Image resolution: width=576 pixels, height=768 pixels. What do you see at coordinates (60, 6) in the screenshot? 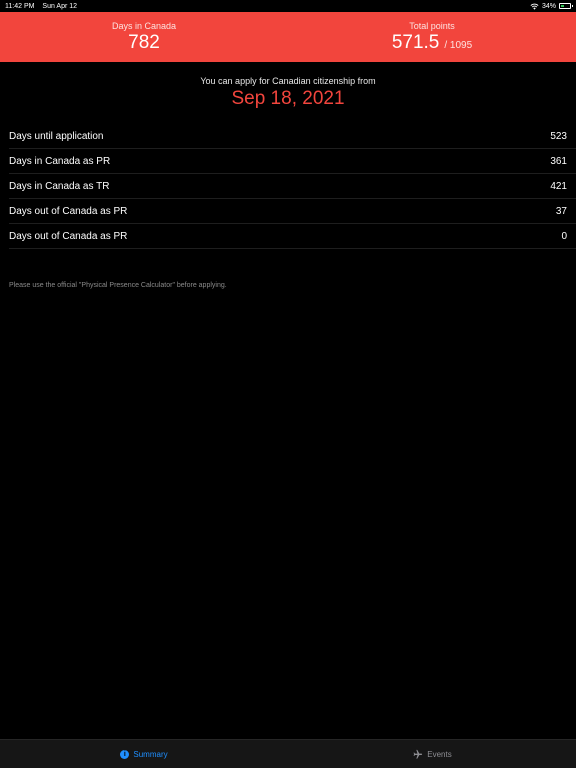
I see `status-date: Sun Apr 12` at bounding box center [60, 6].